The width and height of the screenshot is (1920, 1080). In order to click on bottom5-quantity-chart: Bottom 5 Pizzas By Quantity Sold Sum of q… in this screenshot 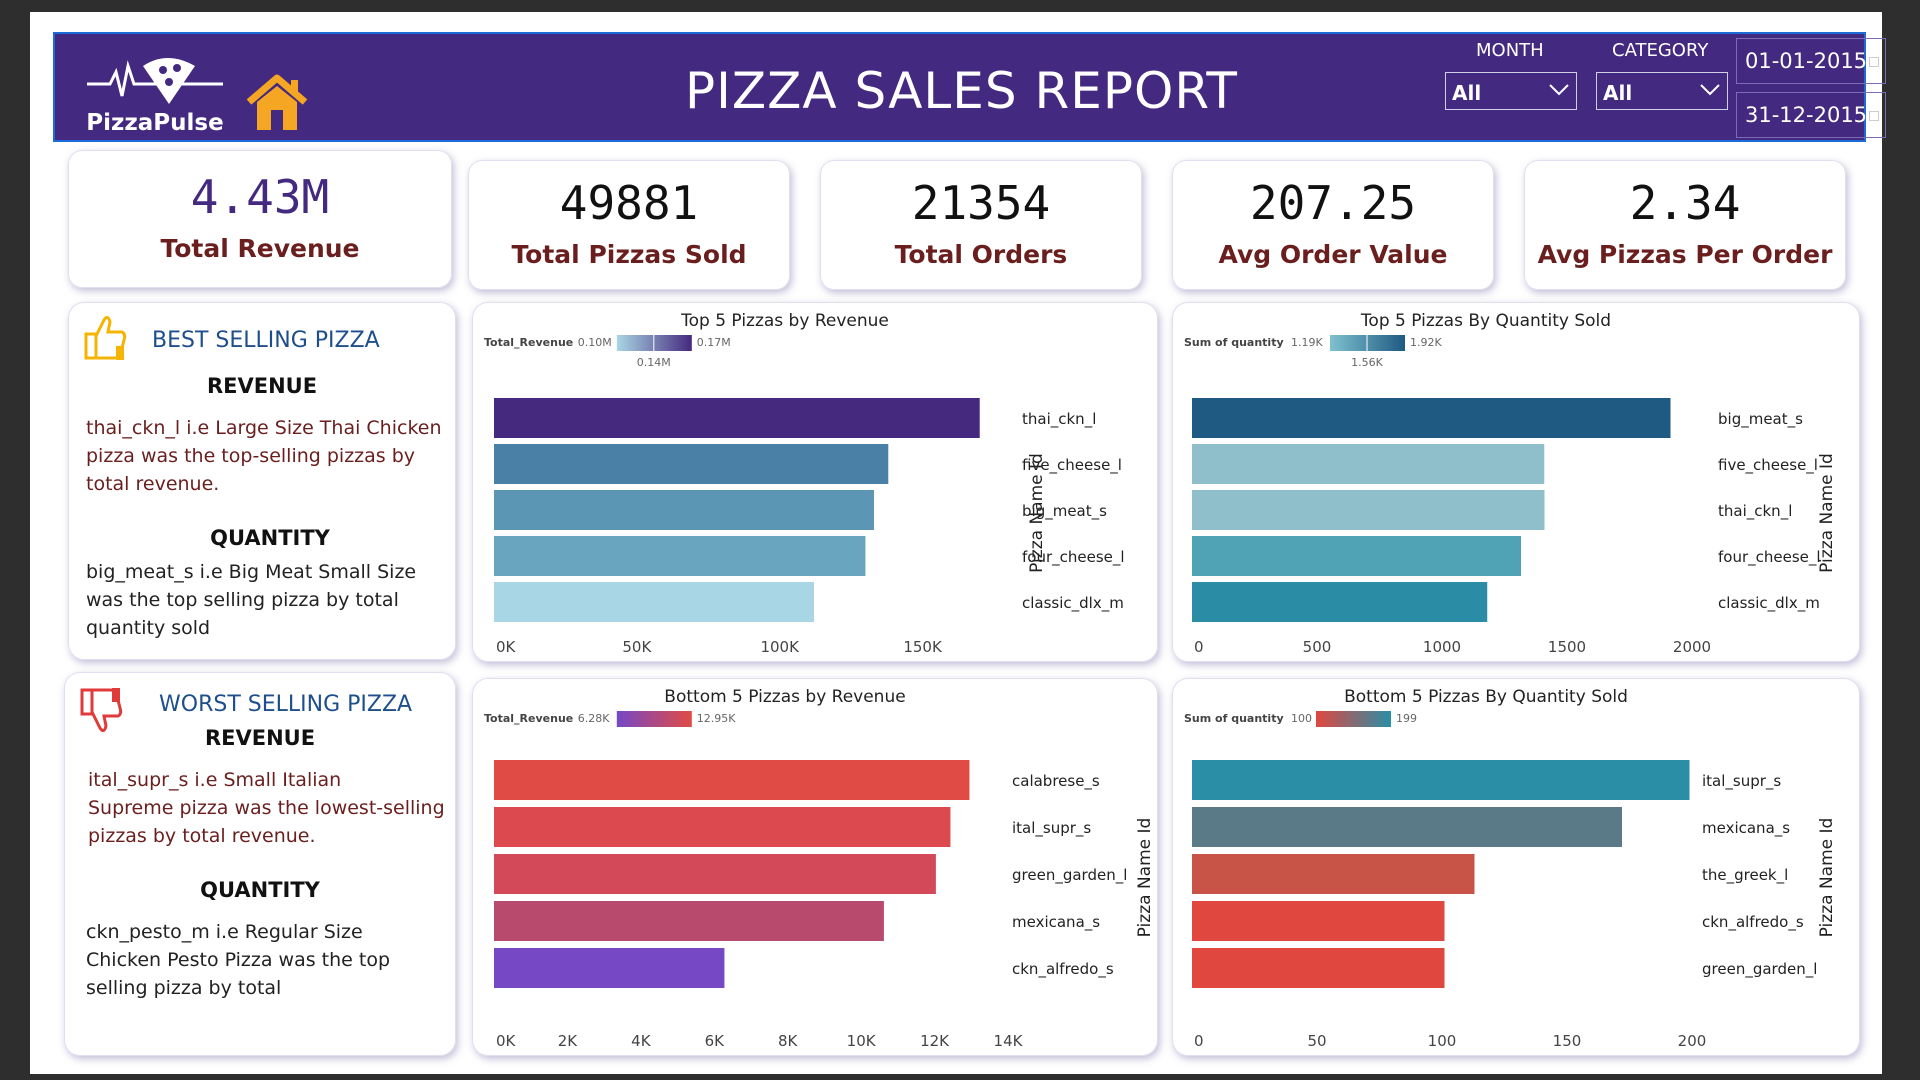, I will do `click(1516, 867)`.